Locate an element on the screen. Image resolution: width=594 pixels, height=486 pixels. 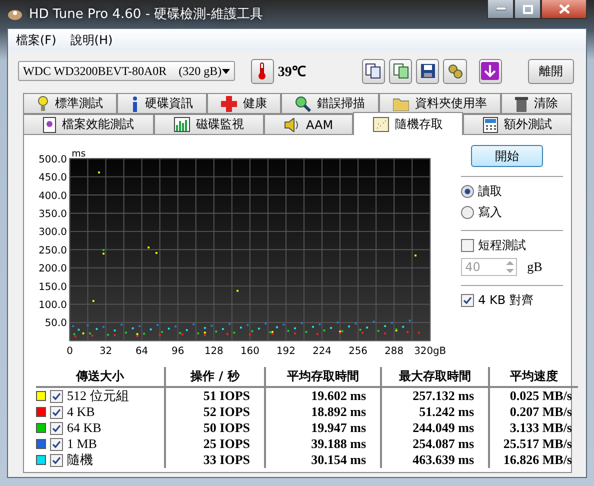
table-cell: 19.947 ms is located at coordinates (322, 428).